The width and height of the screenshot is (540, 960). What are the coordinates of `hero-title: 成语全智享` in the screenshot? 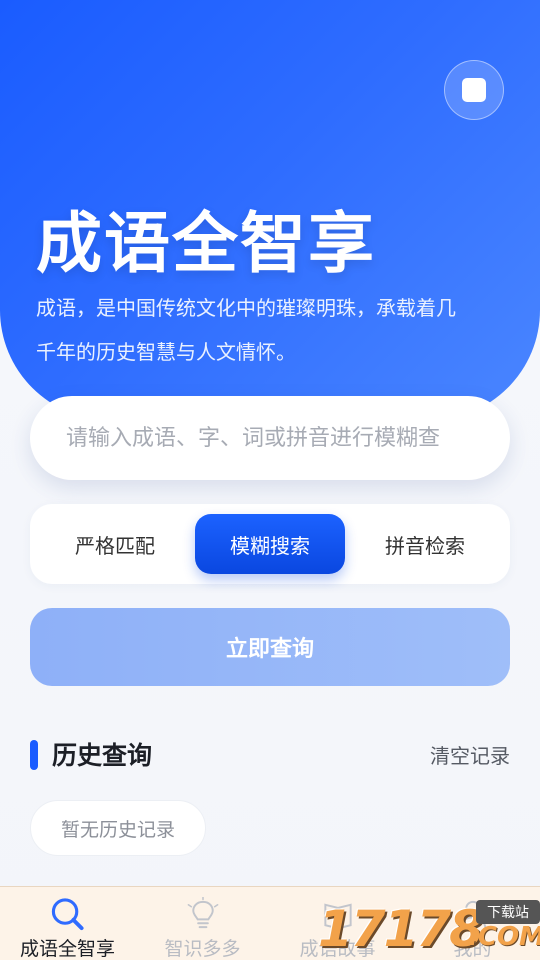 It's located at (206, 243).